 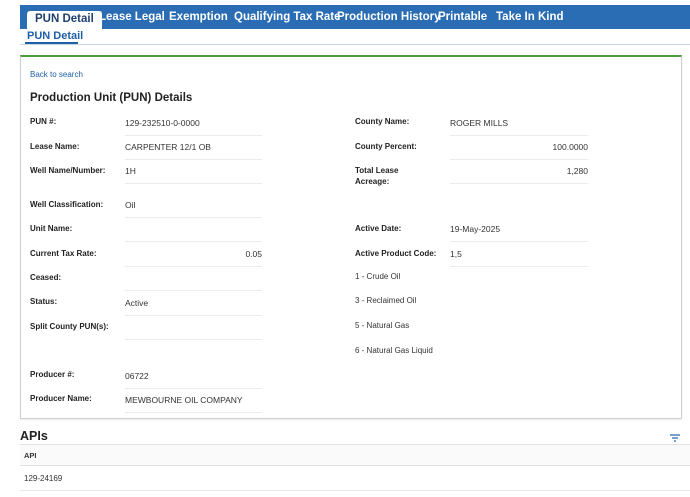 I want to click on ceased-label: Ceased:, so click(x=46, y=277).